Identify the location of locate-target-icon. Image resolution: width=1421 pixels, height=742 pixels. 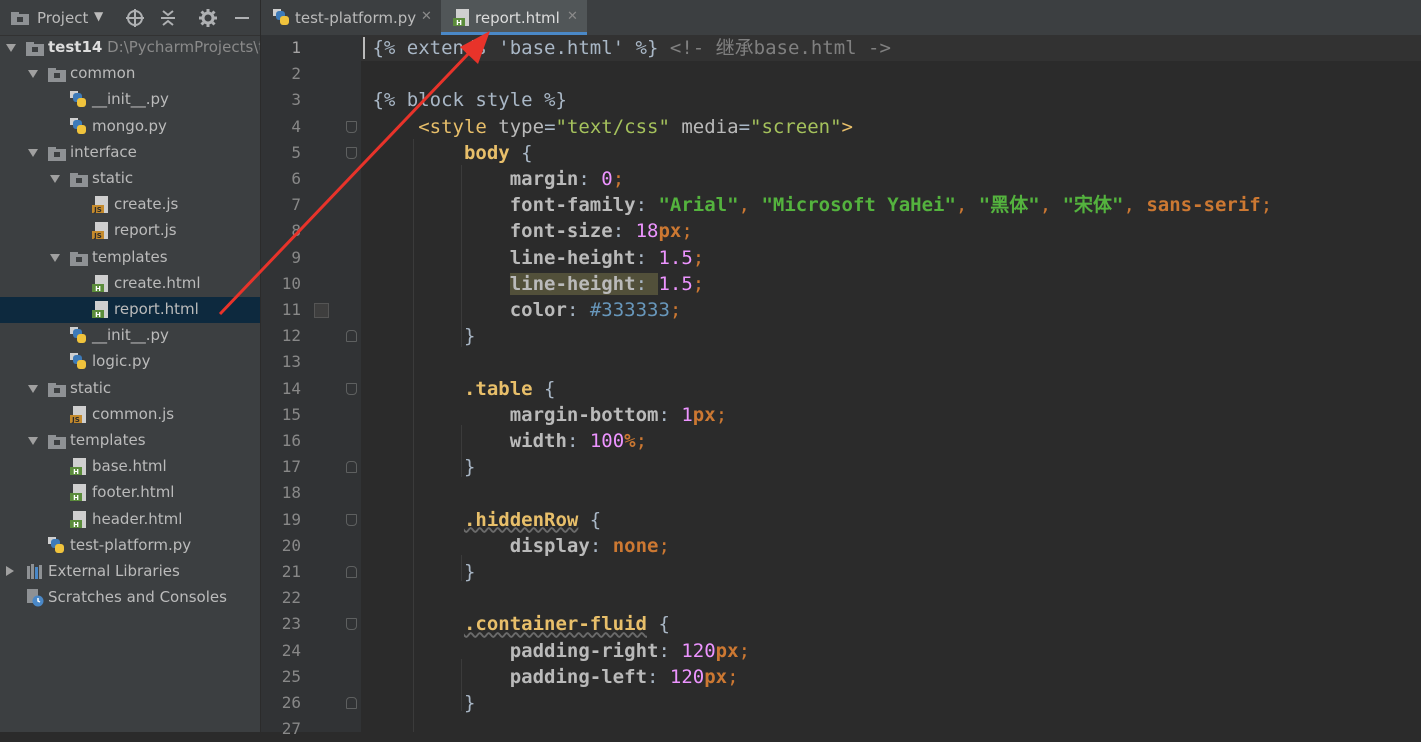
(135, 18).